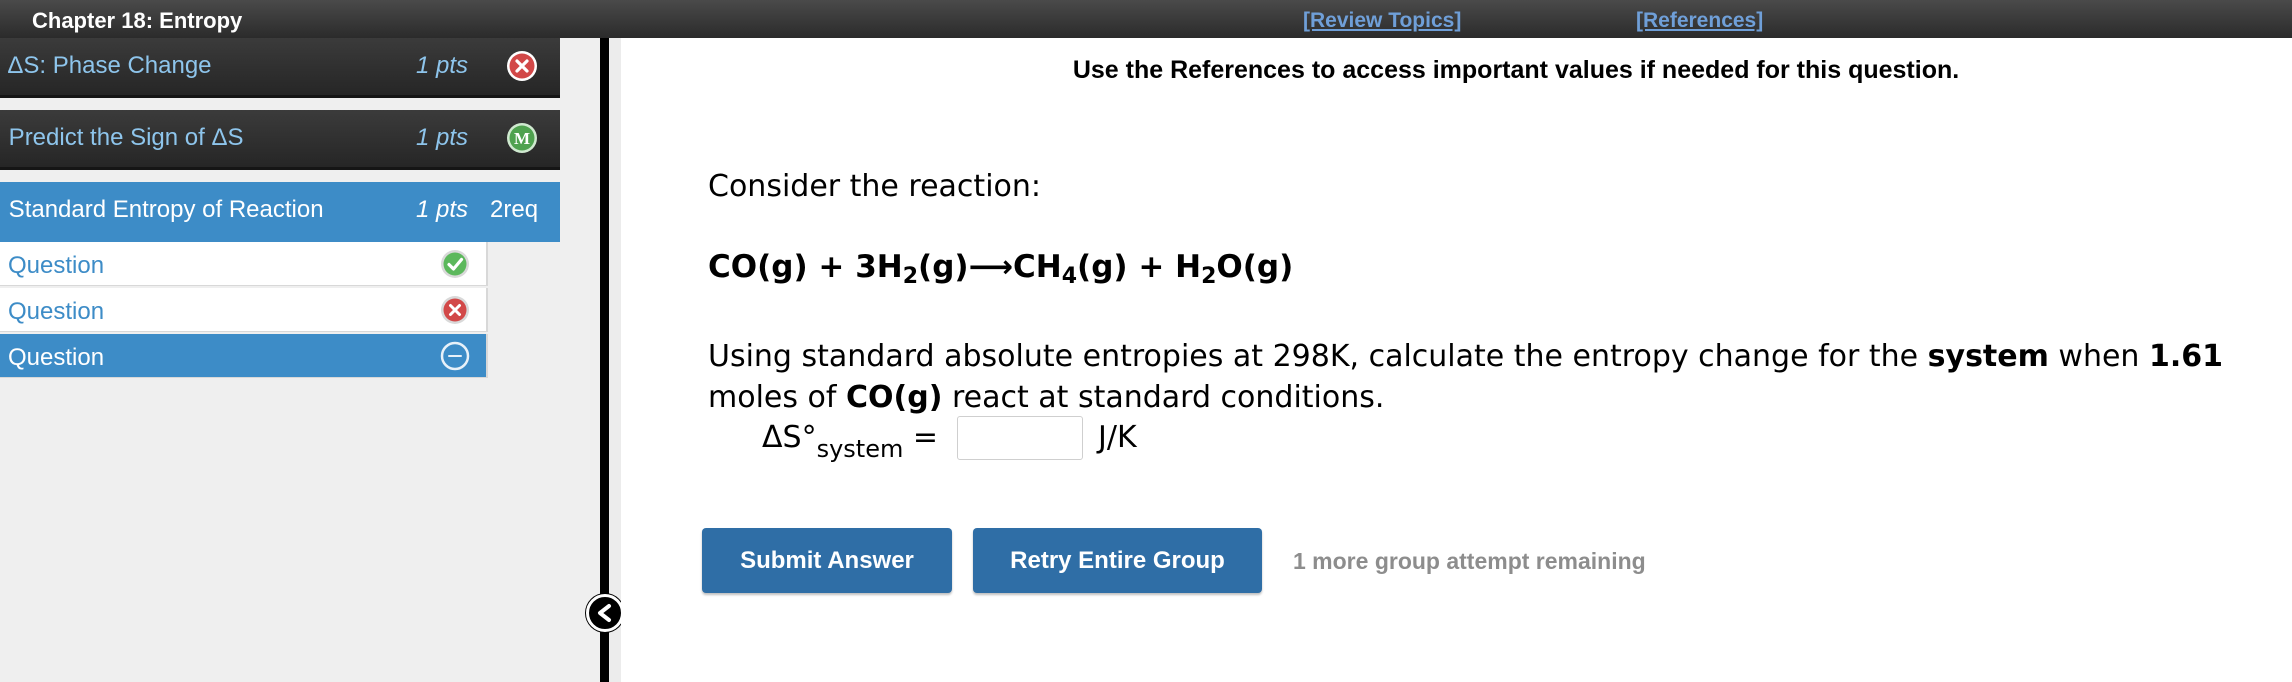 The height and width of the screenshot is (682, 2292). I want to click on collapse-sidebar-button, so click(605, 613).